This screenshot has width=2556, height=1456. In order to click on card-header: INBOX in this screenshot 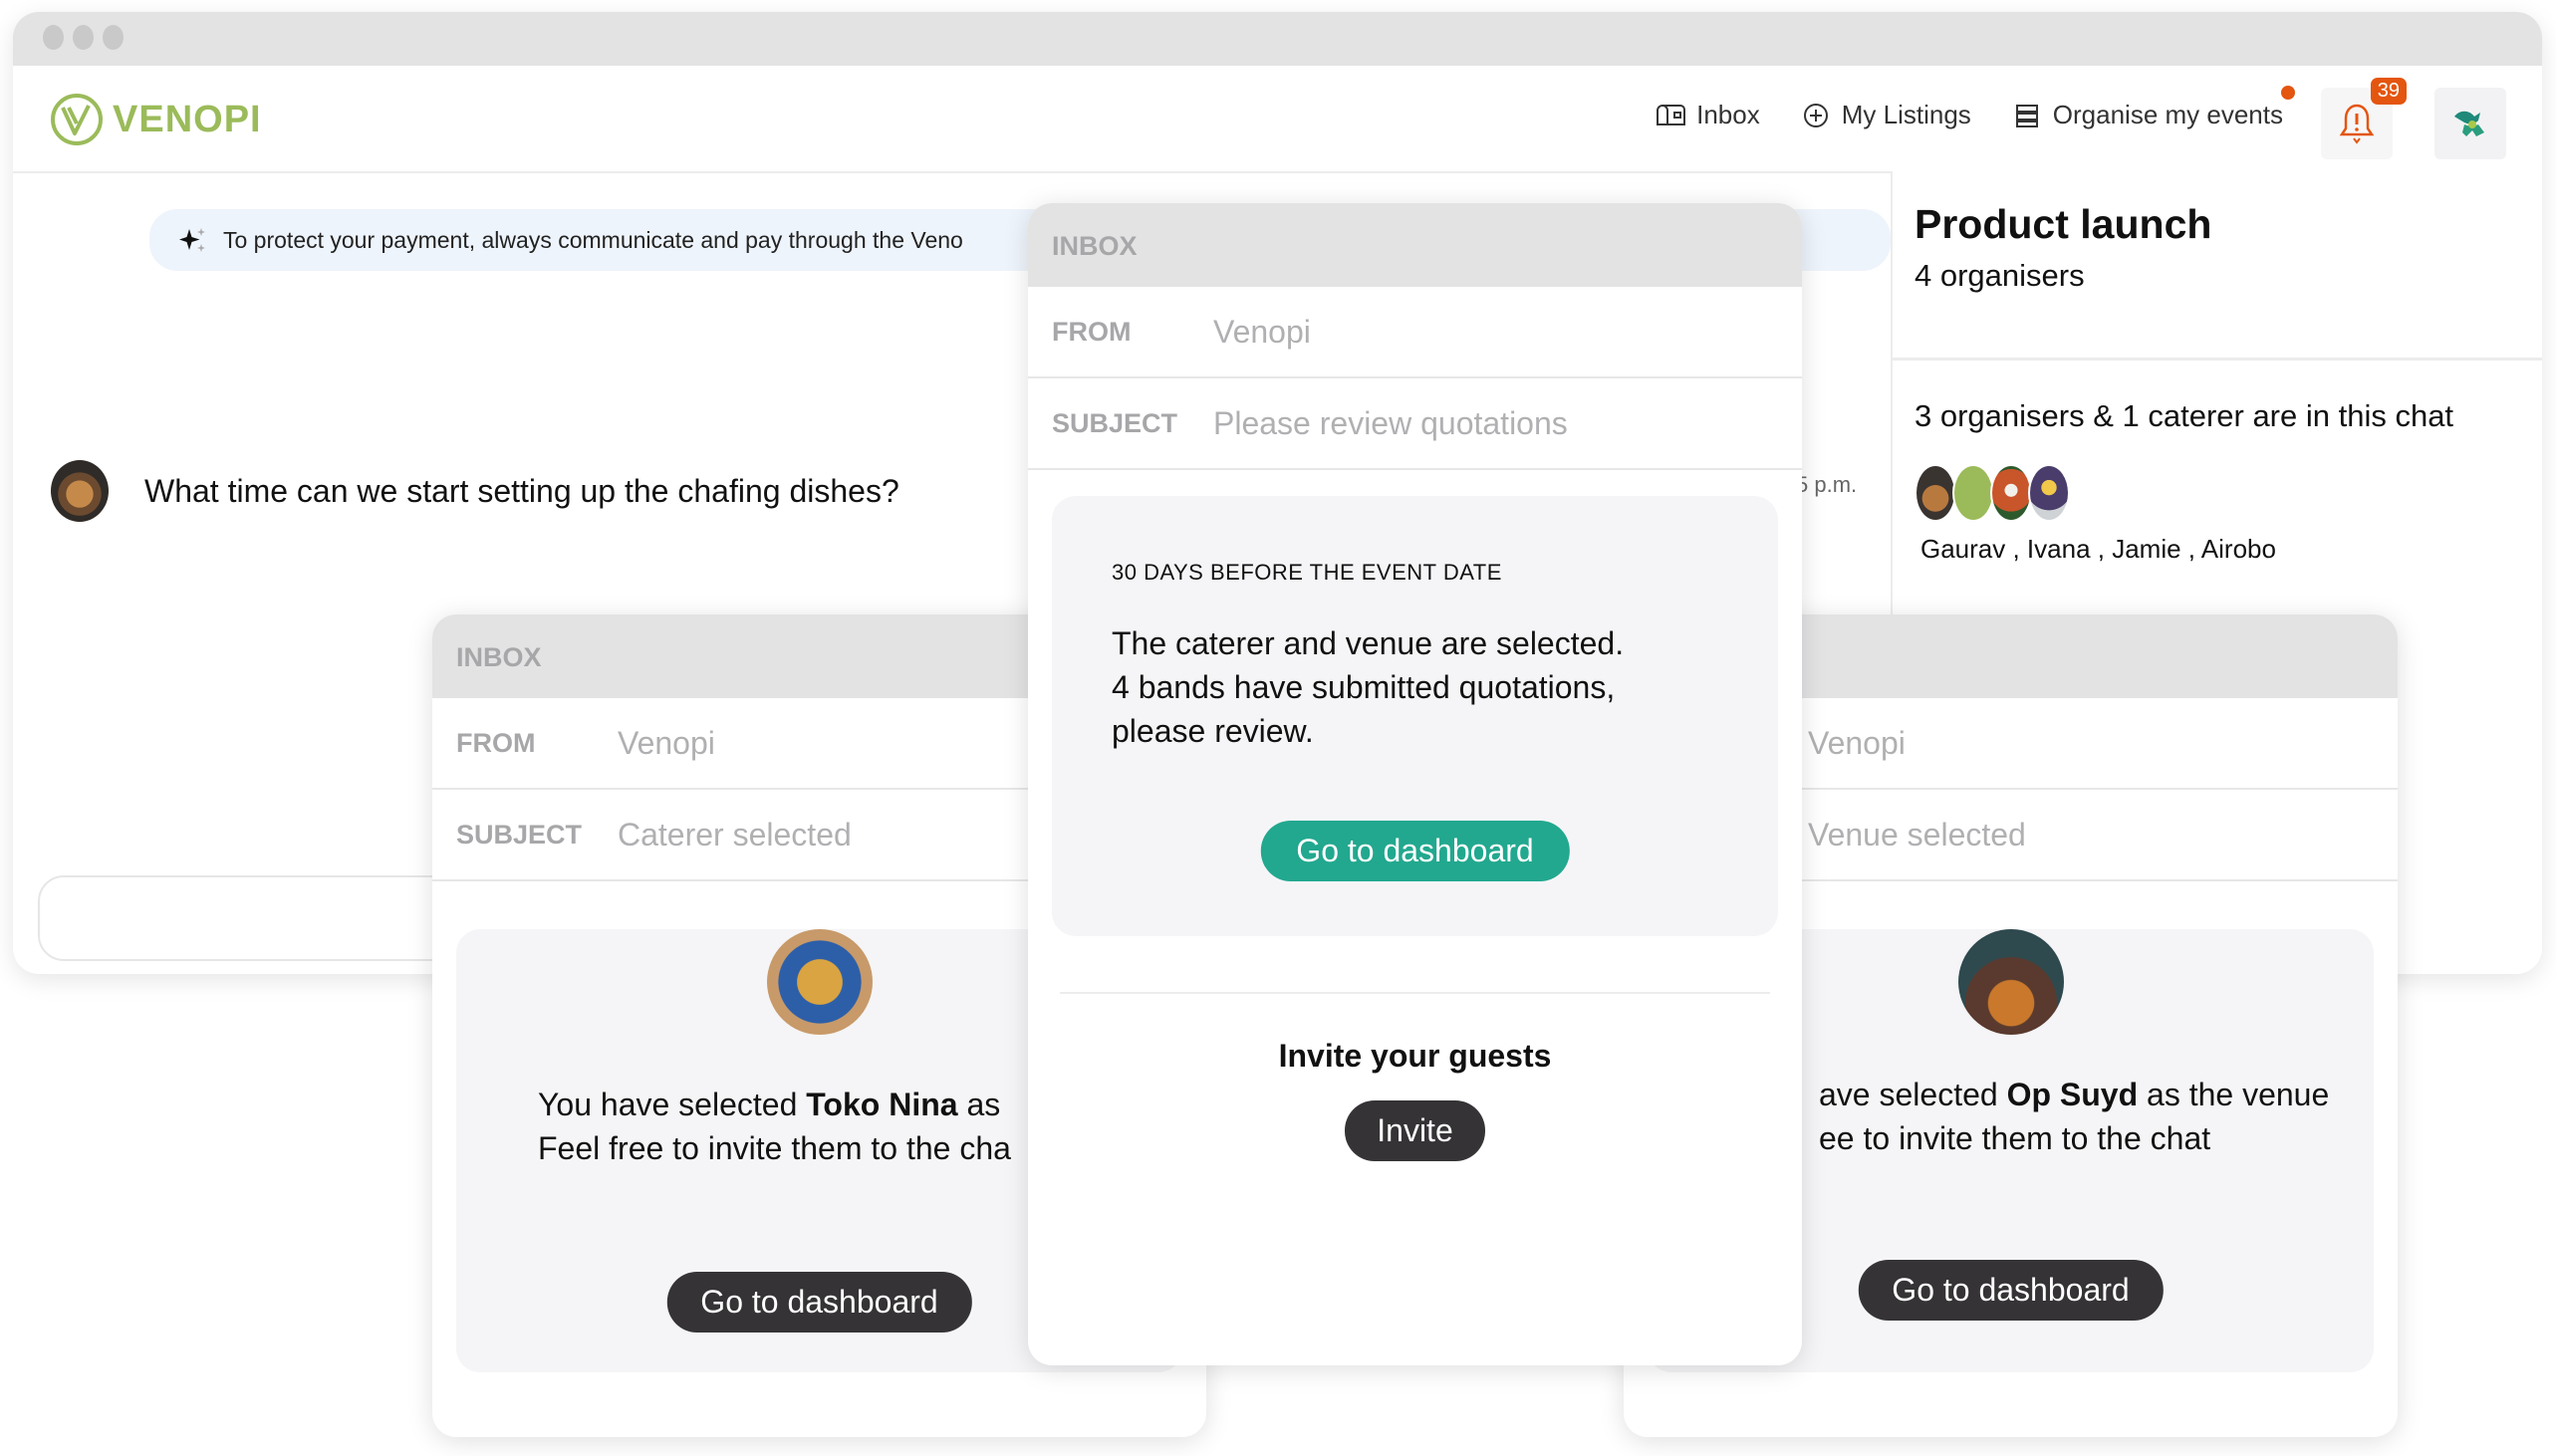, I will do `click(1415, 245)`.